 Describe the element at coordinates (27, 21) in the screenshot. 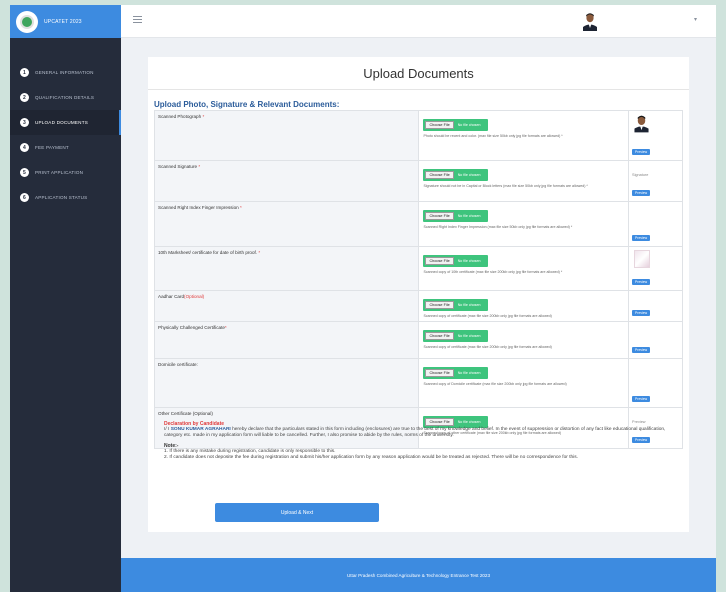

I see `logo-icon` at that location.